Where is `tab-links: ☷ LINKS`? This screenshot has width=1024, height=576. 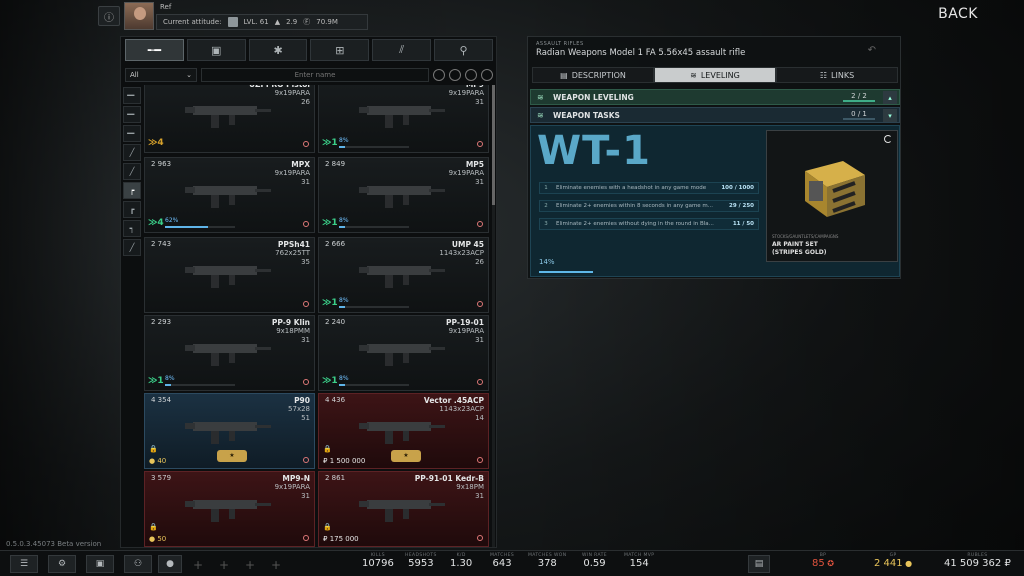
tab-links: ☷ LINKS is located at coordinates (837, 75).